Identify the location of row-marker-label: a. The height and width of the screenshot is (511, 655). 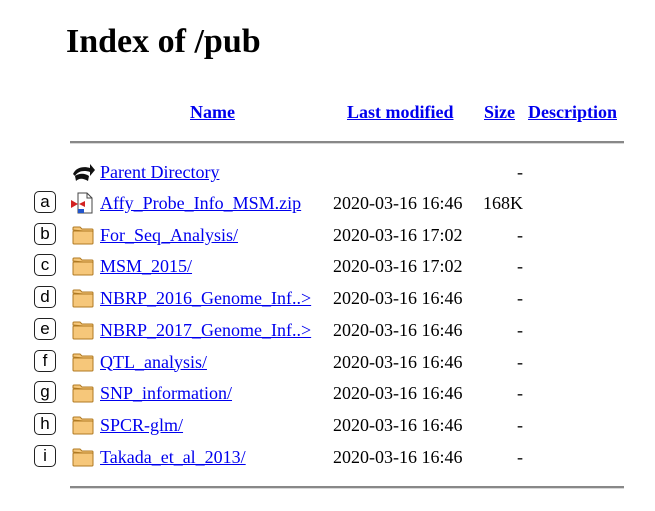
(45, 202).